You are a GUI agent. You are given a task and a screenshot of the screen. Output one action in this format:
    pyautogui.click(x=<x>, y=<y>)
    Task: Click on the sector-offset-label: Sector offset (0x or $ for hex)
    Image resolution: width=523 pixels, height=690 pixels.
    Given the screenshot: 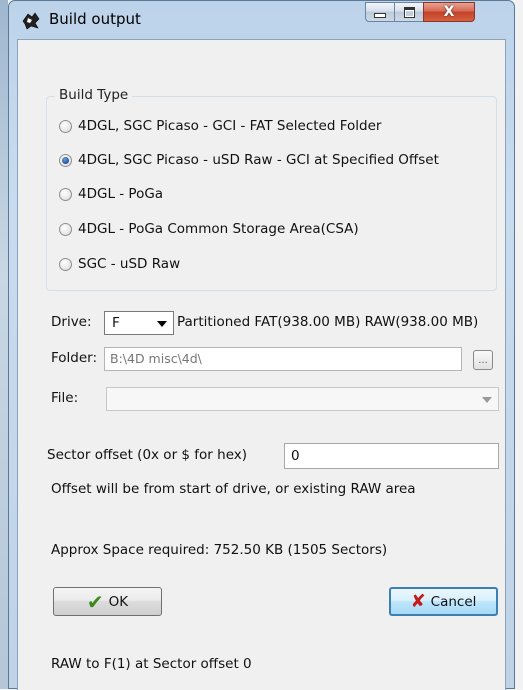 What is the action you would take?
    pyautogui.click(x=147, y=455)
    